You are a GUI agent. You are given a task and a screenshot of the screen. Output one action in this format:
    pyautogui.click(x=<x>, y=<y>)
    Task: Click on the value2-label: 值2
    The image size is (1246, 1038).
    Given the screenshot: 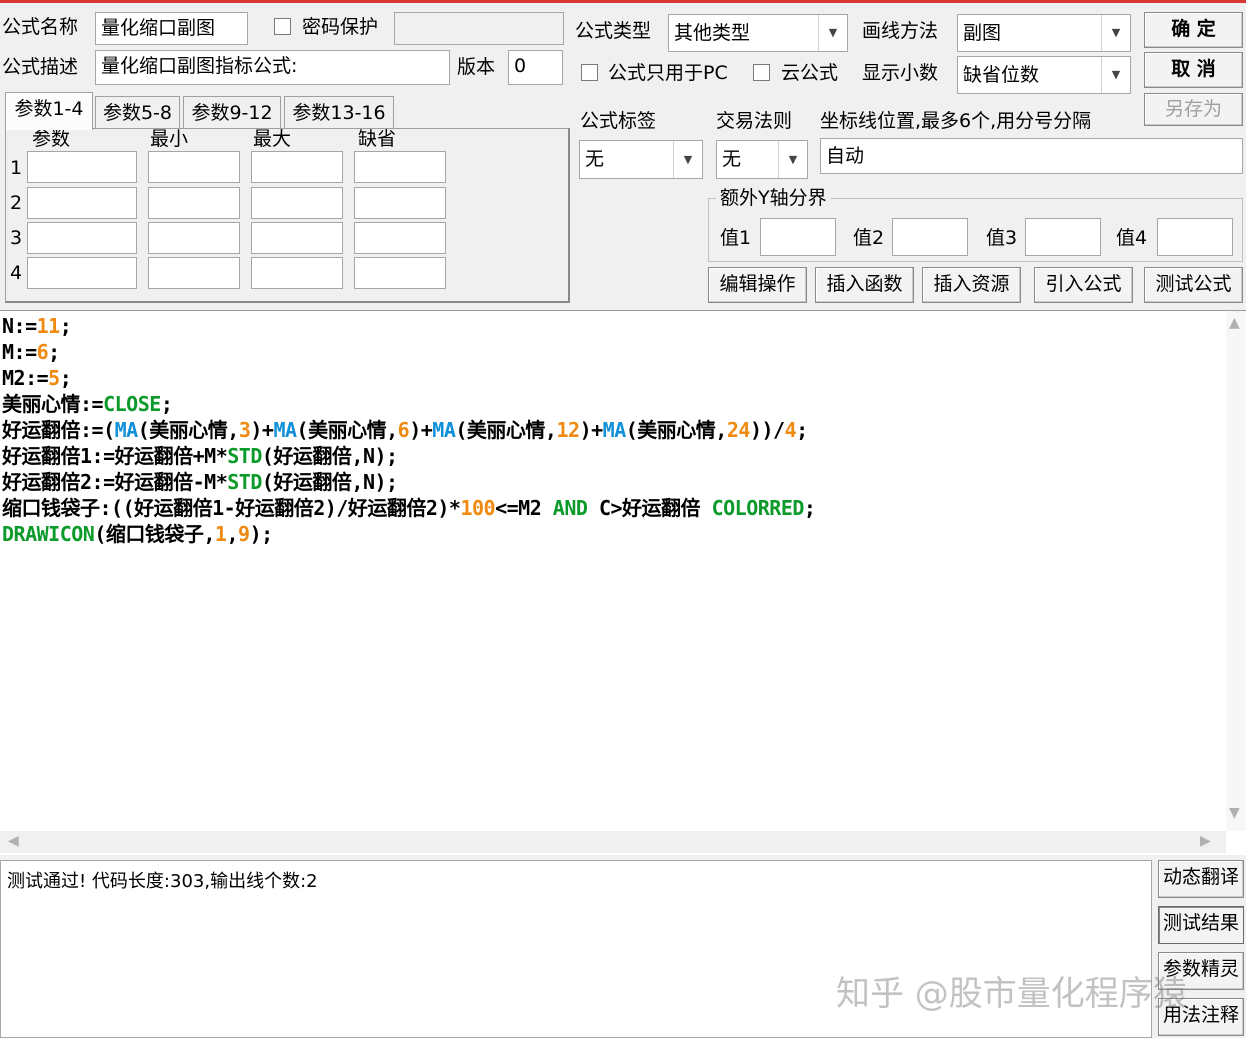 What is the action you would take?
    pyautogui.click(x=869, y=238)
    